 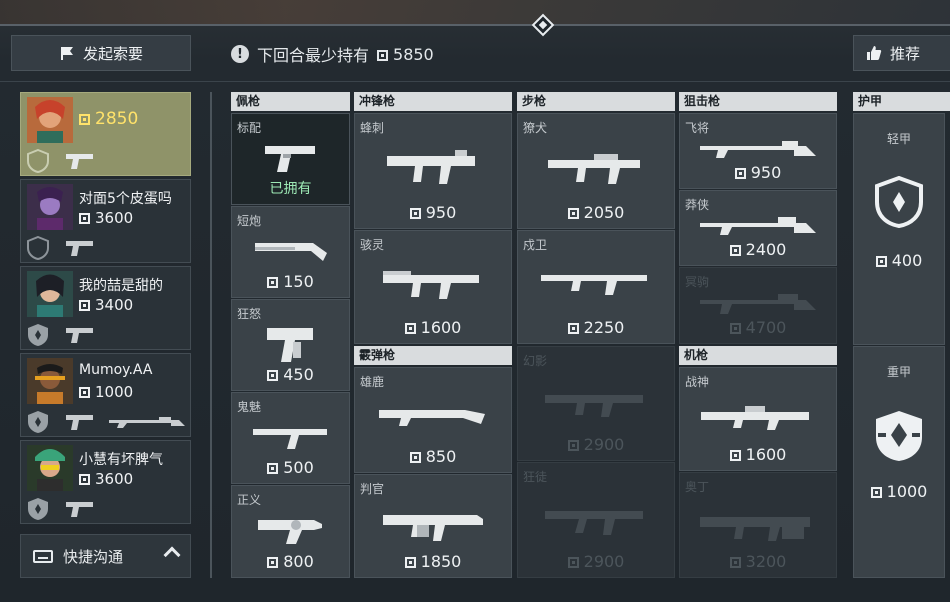 I want to click on weapon-item-ghost: 鬼魅 500, so click(x=290, y=438).